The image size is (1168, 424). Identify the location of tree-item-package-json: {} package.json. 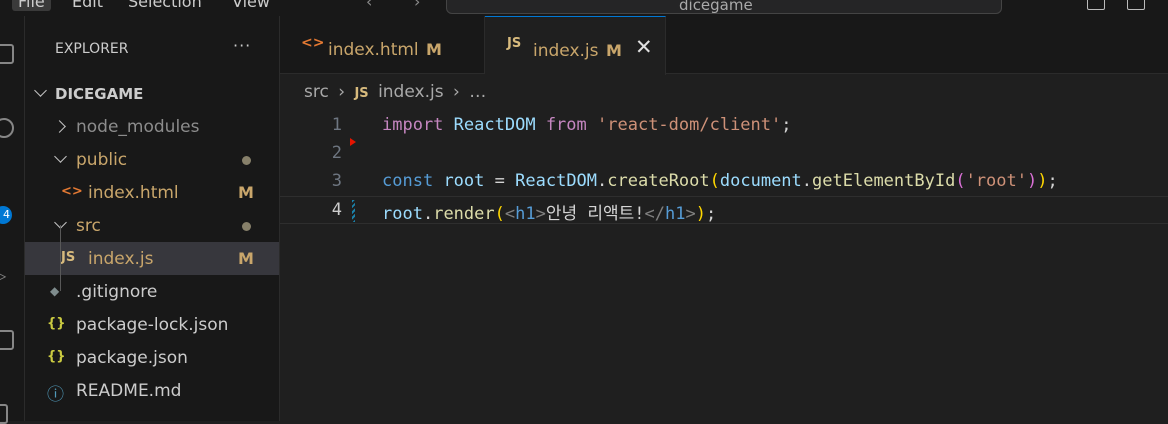
(152, 357).